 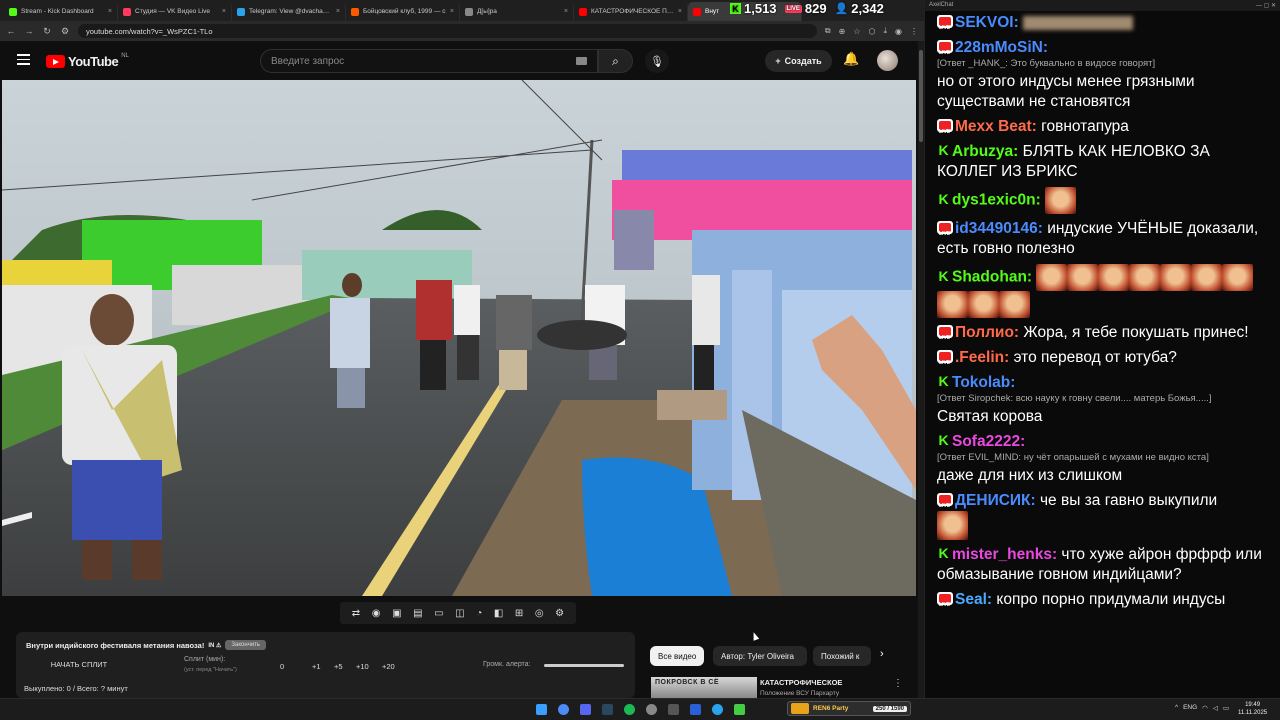 What do you see at coordinates (585, 709) in the screenshot?
I see `discord-icon` at bounding box center [585, 709].